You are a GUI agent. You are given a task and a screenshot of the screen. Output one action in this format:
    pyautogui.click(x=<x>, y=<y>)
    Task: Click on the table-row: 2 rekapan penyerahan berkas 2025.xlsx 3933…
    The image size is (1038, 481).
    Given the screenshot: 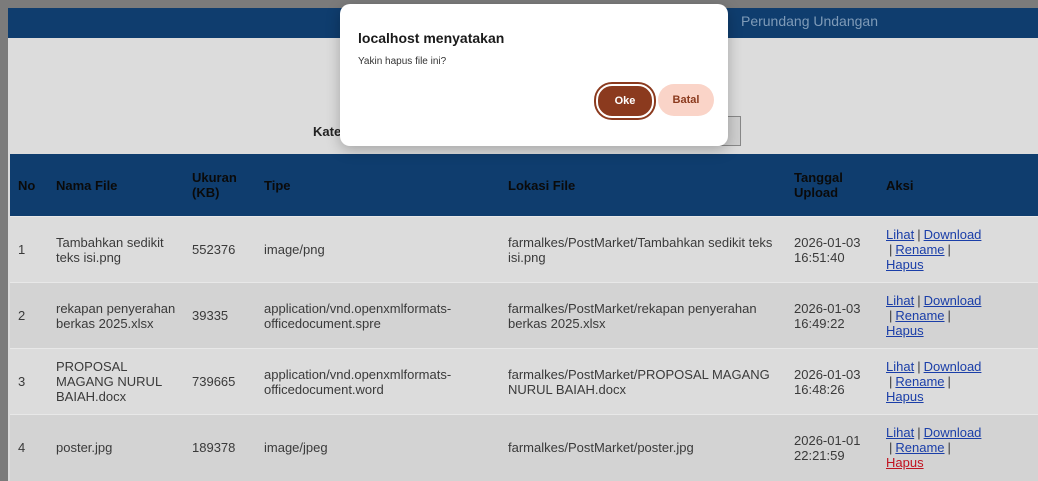 What is the action you would take?
    pyautogui.click(x=524, y=315)
    